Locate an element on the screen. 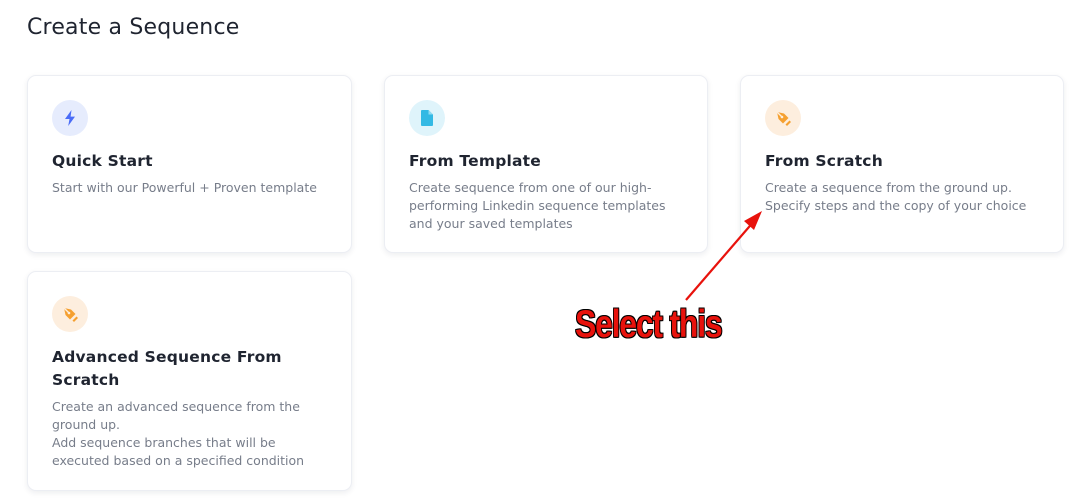 This screenshot has height=499, width=1078. page-title: Create a Sequence is located at coordinates (133, 27).